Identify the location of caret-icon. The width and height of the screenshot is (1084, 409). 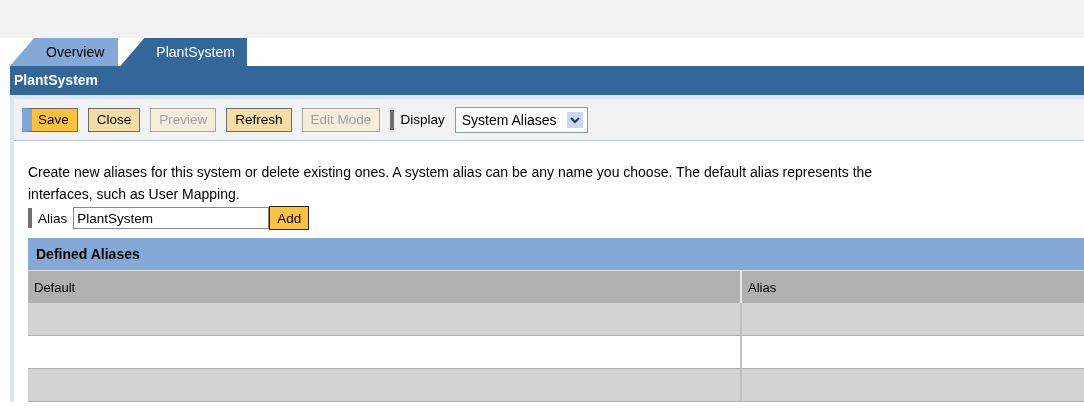
(574, 119).